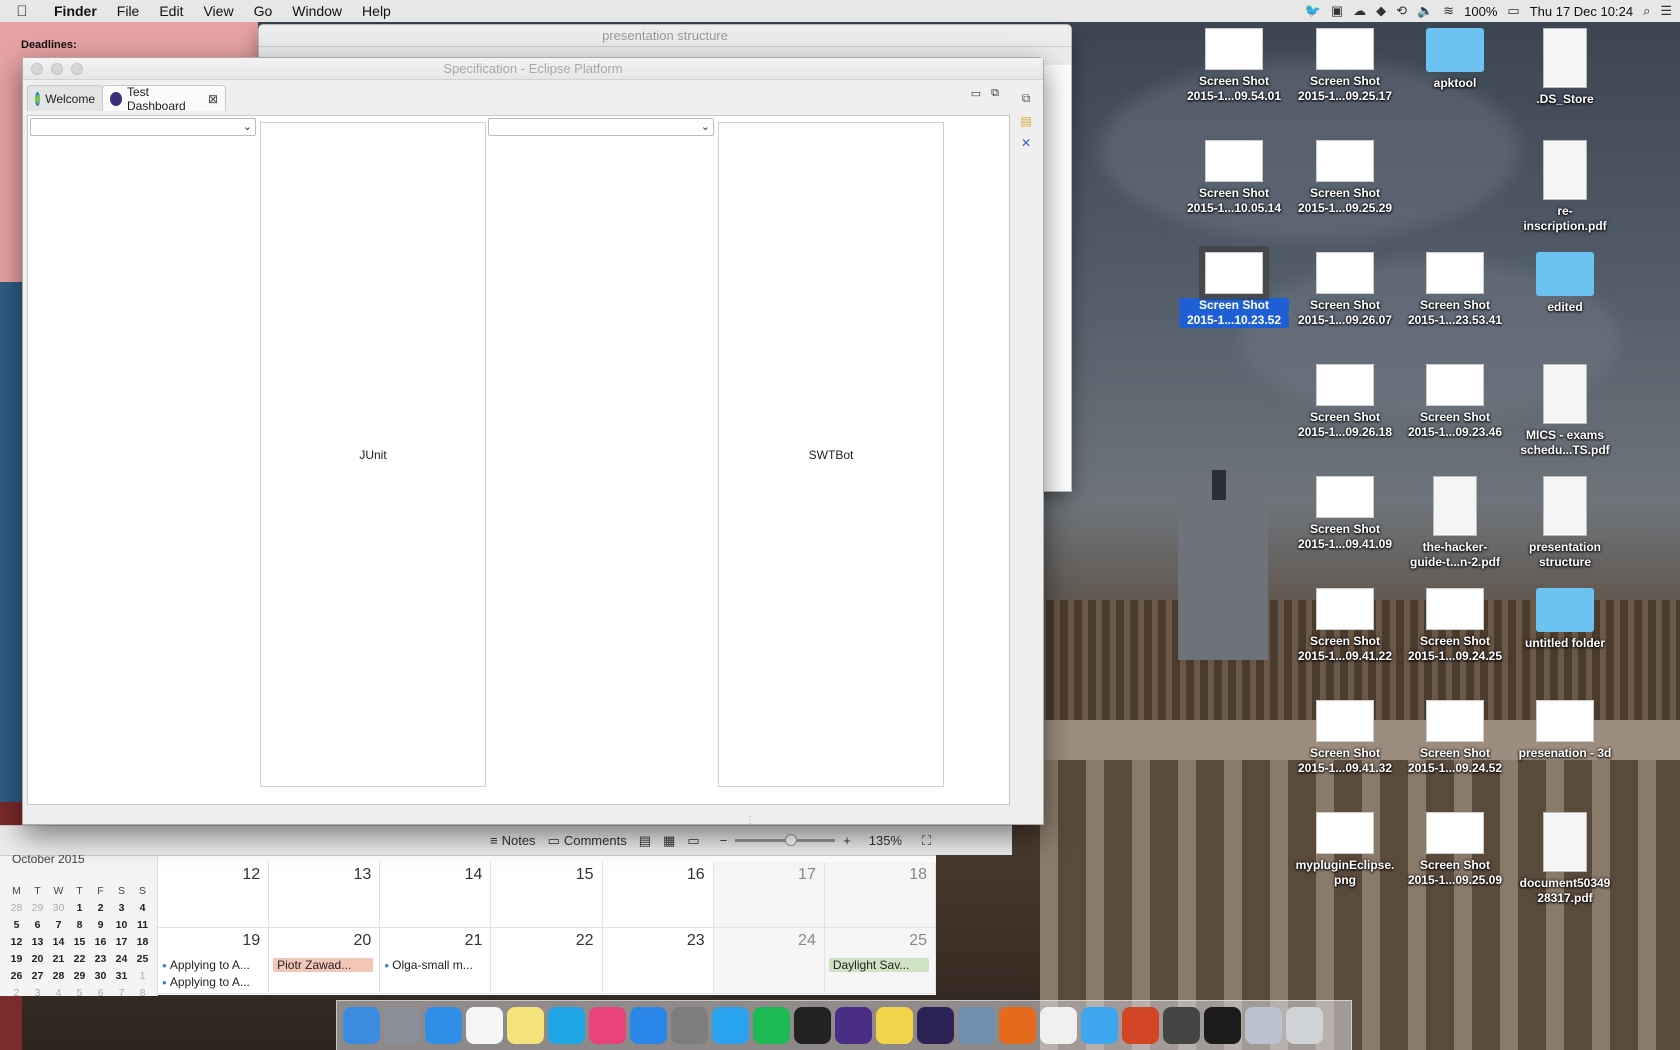  What do you see at coordinates (1345, 738) in the screenshot?
I see `desktop-icon: Screen Shot 2015-1...09.41.32` at bounding box center [1345, 738].